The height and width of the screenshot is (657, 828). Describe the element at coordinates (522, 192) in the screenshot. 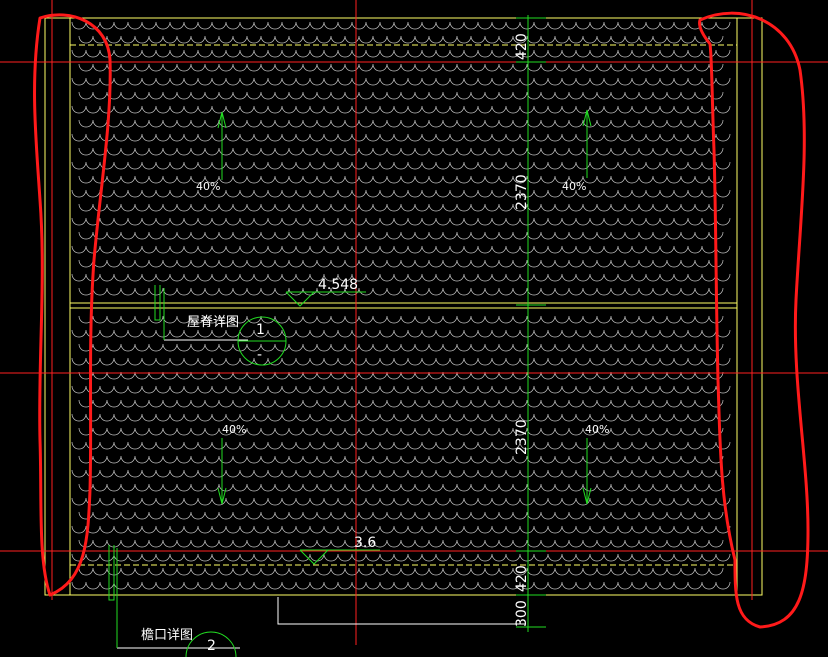

I see `dim-upper-span: 2370` at that location.